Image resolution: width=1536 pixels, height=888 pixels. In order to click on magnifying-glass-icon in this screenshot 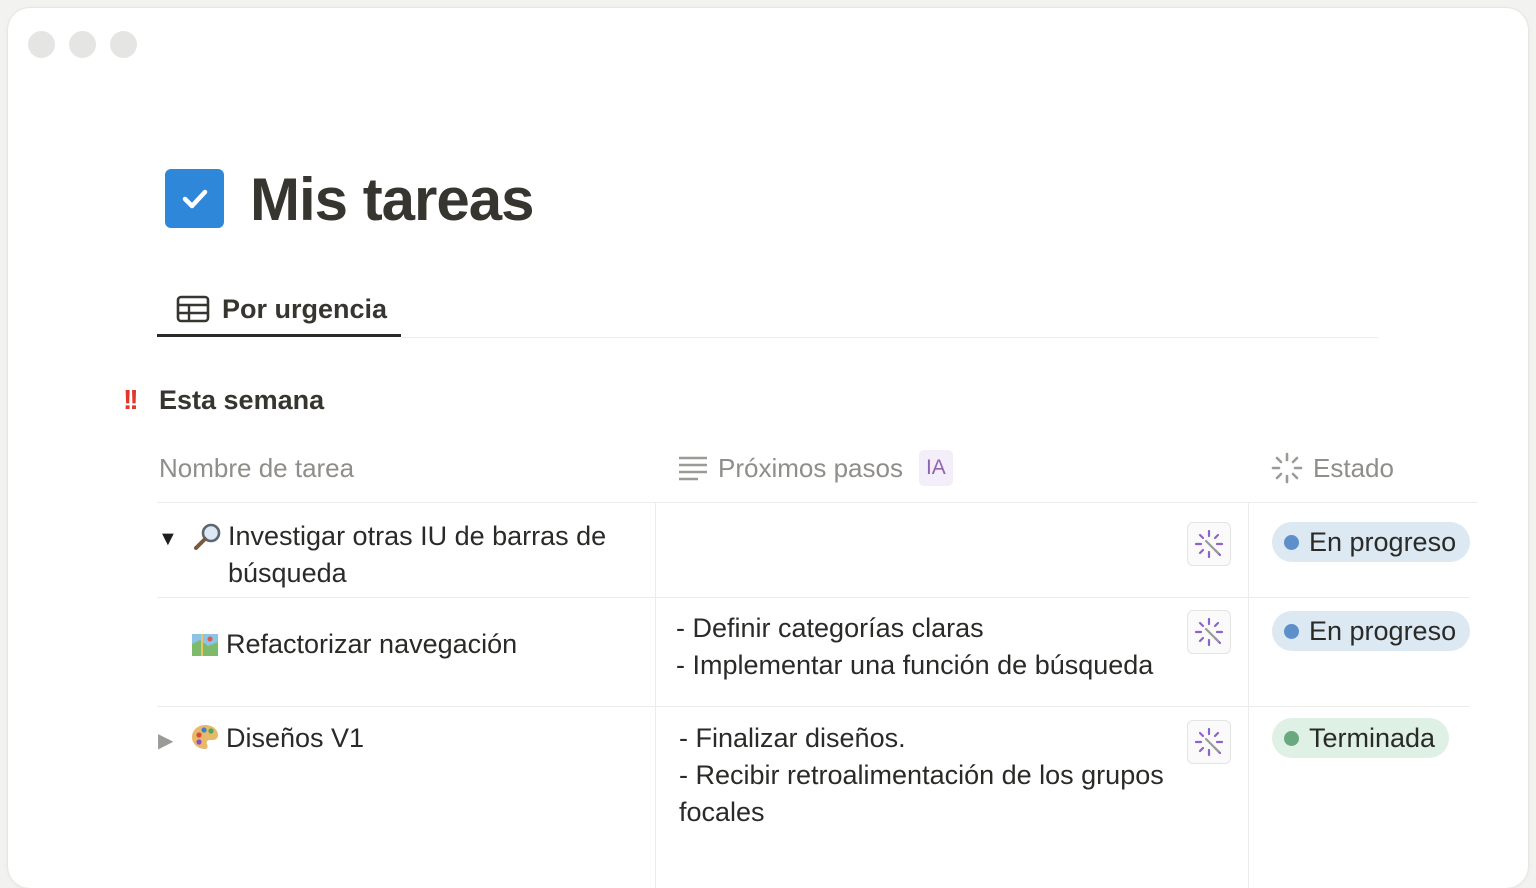, I will do `click(207, 537)`.